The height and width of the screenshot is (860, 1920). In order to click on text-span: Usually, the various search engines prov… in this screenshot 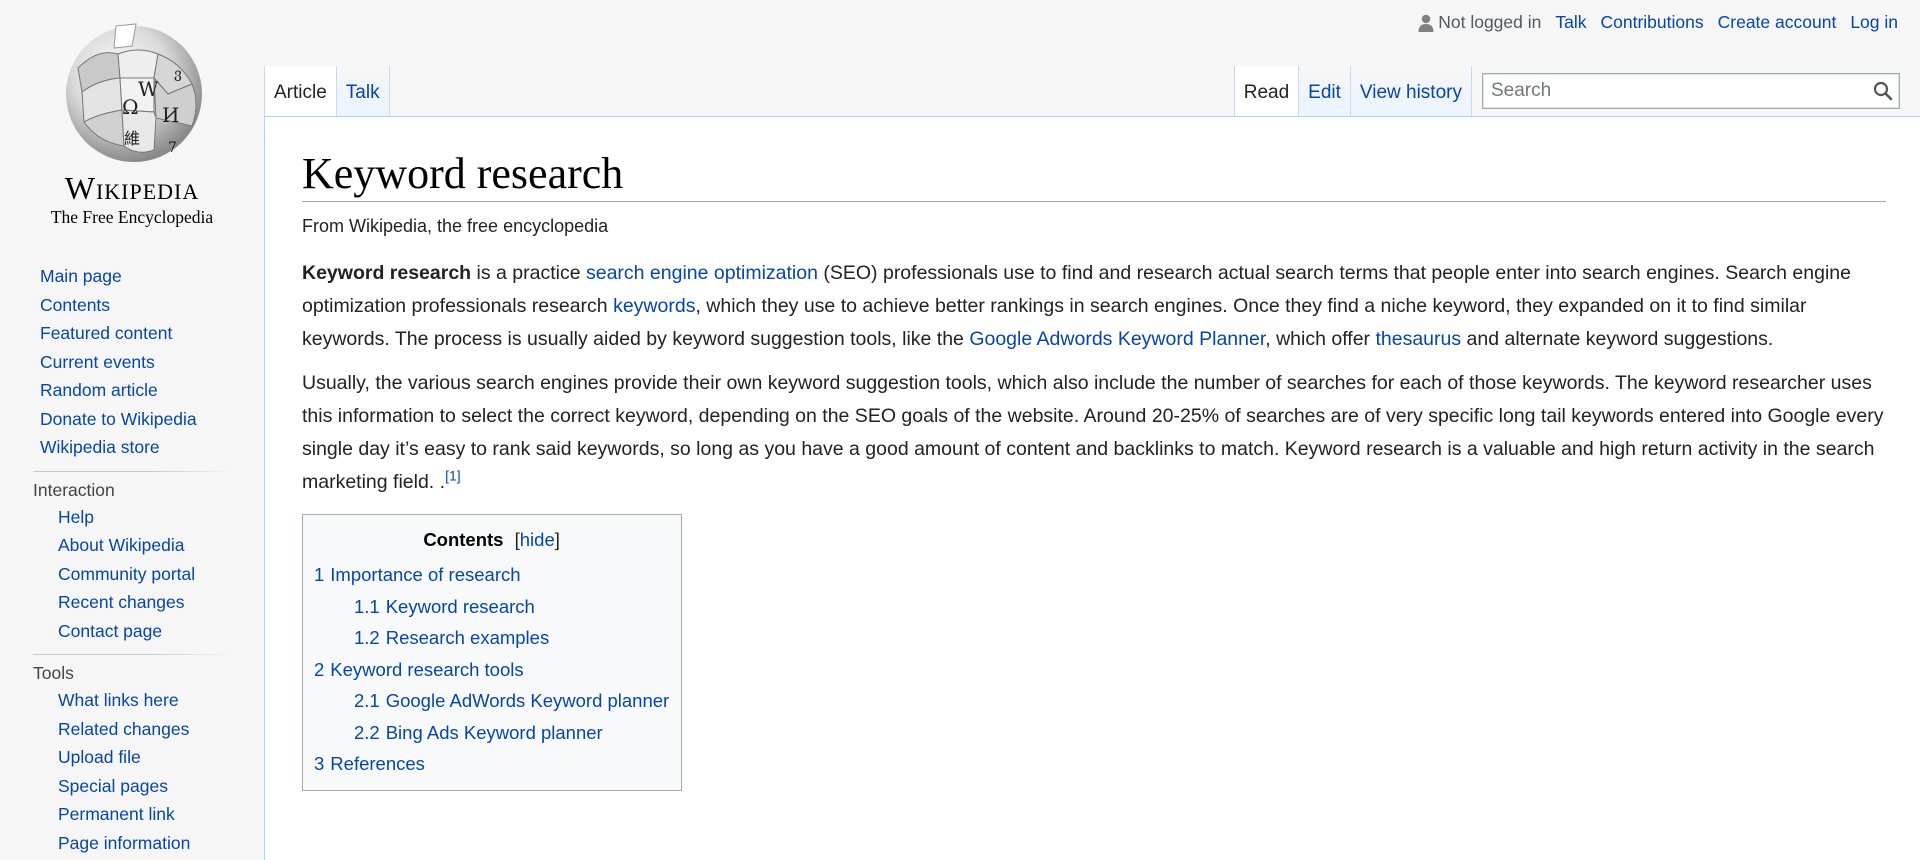, I will do `click(1093, 432)`.